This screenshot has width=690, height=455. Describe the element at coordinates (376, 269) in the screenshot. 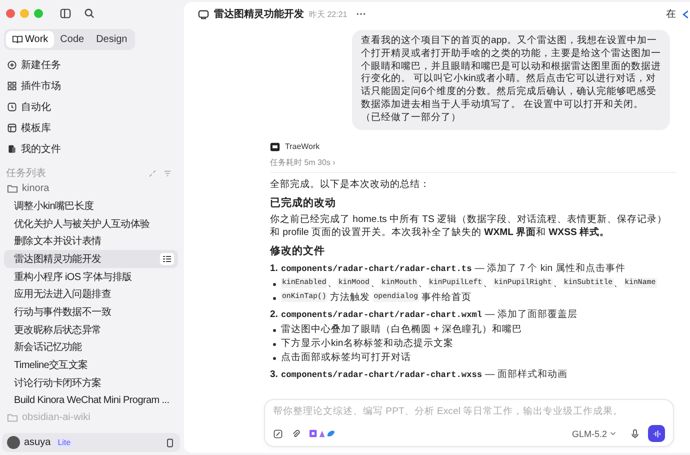

I see `file-path: components/radar-chart/radar-chart.ts` at that location.